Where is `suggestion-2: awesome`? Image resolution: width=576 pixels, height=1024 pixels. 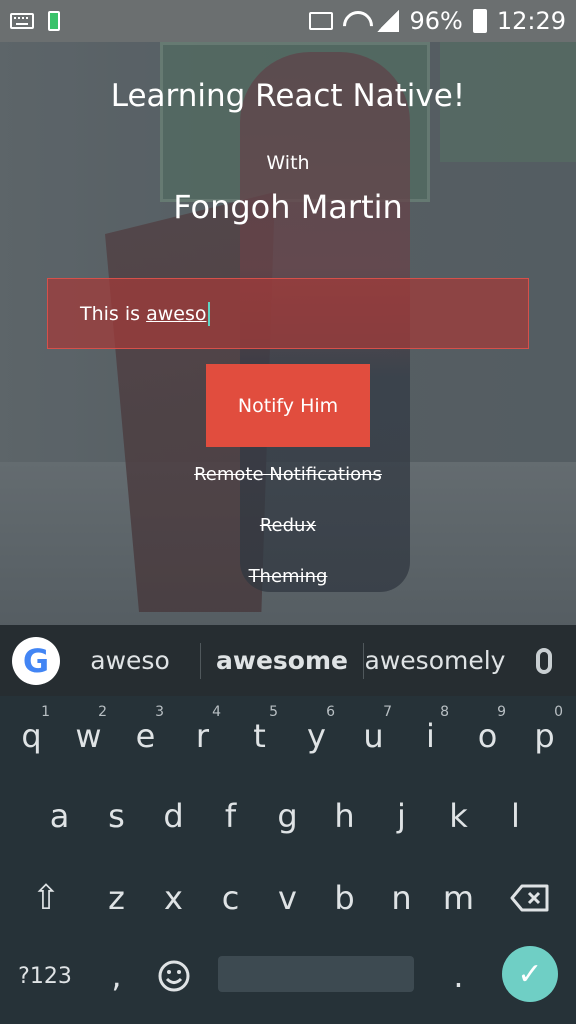 suggestion-2: awesome is located at coordinates (282, 660).